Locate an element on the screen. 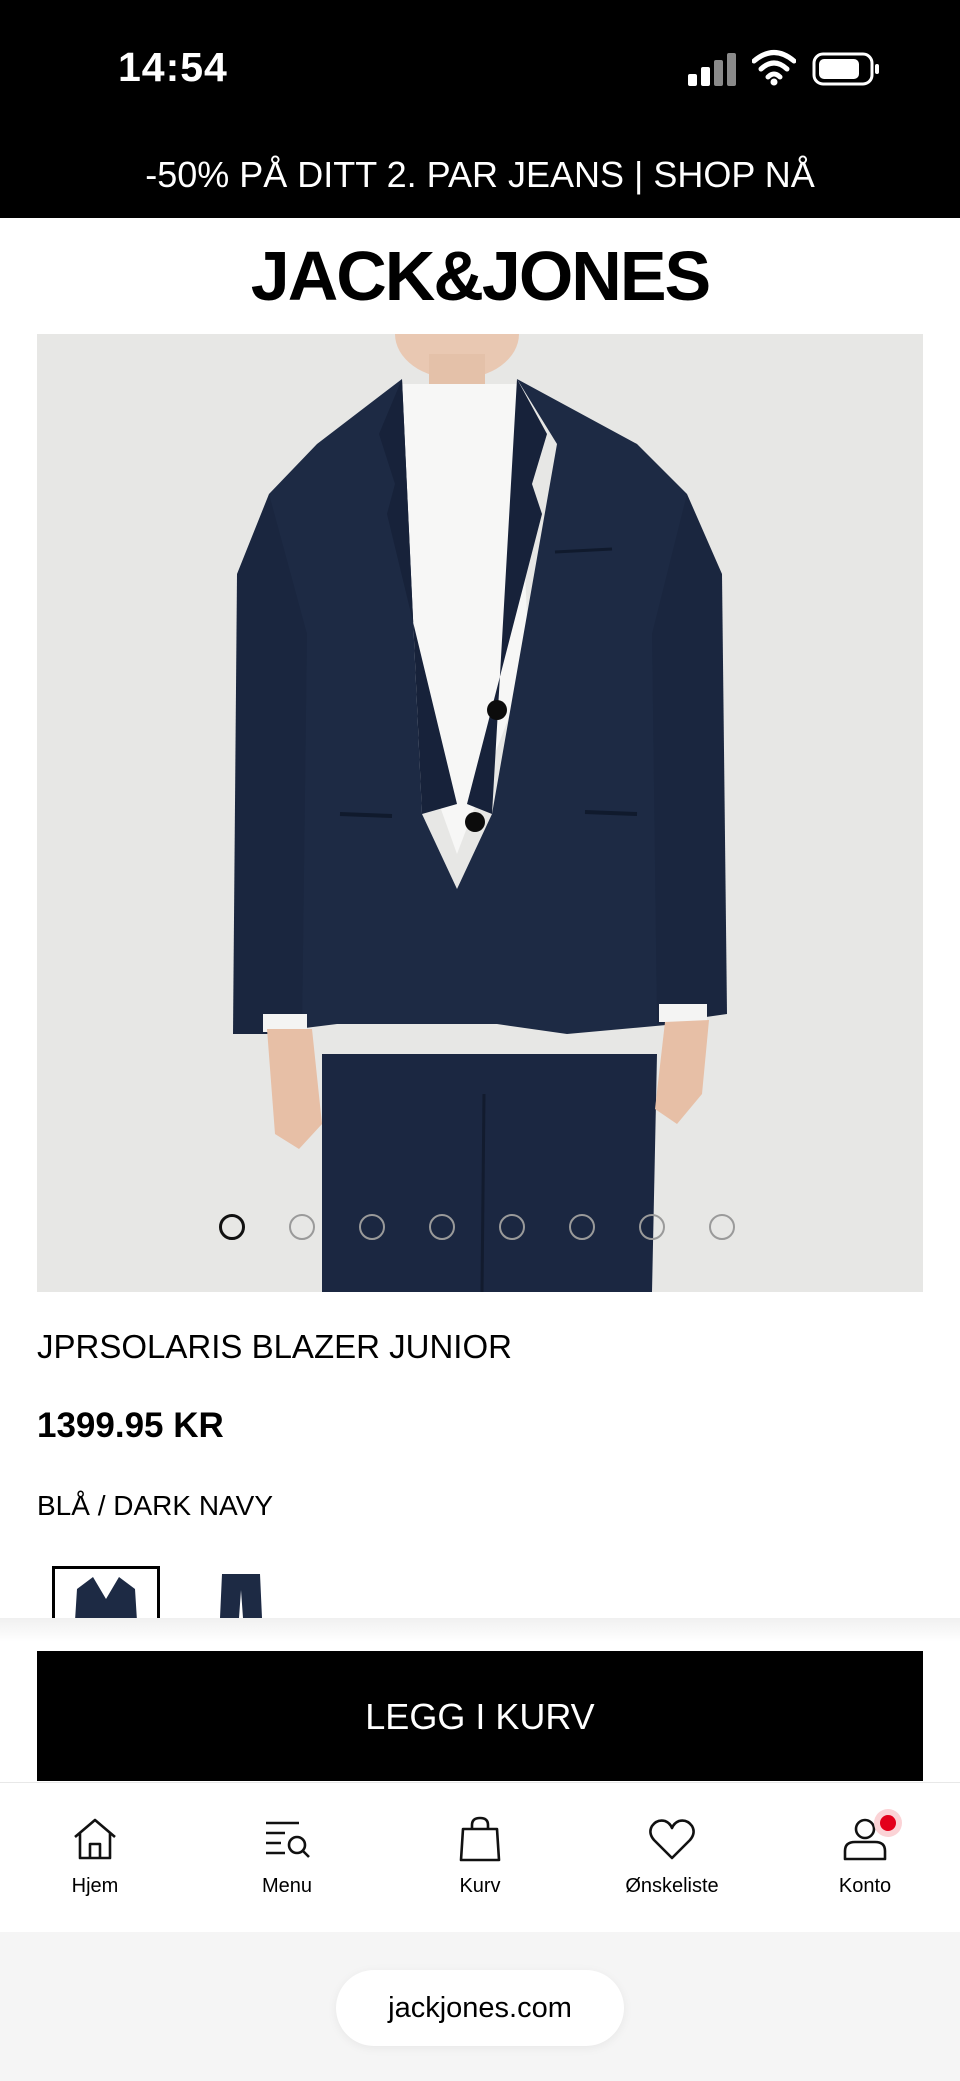  bag-icon is located at coordinates (480, 1839).